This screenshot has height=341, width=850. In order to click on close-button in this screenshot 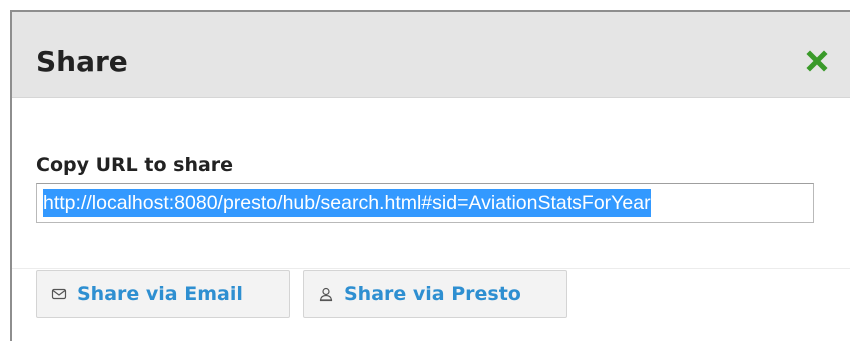, I will do `click(817, 61)`.